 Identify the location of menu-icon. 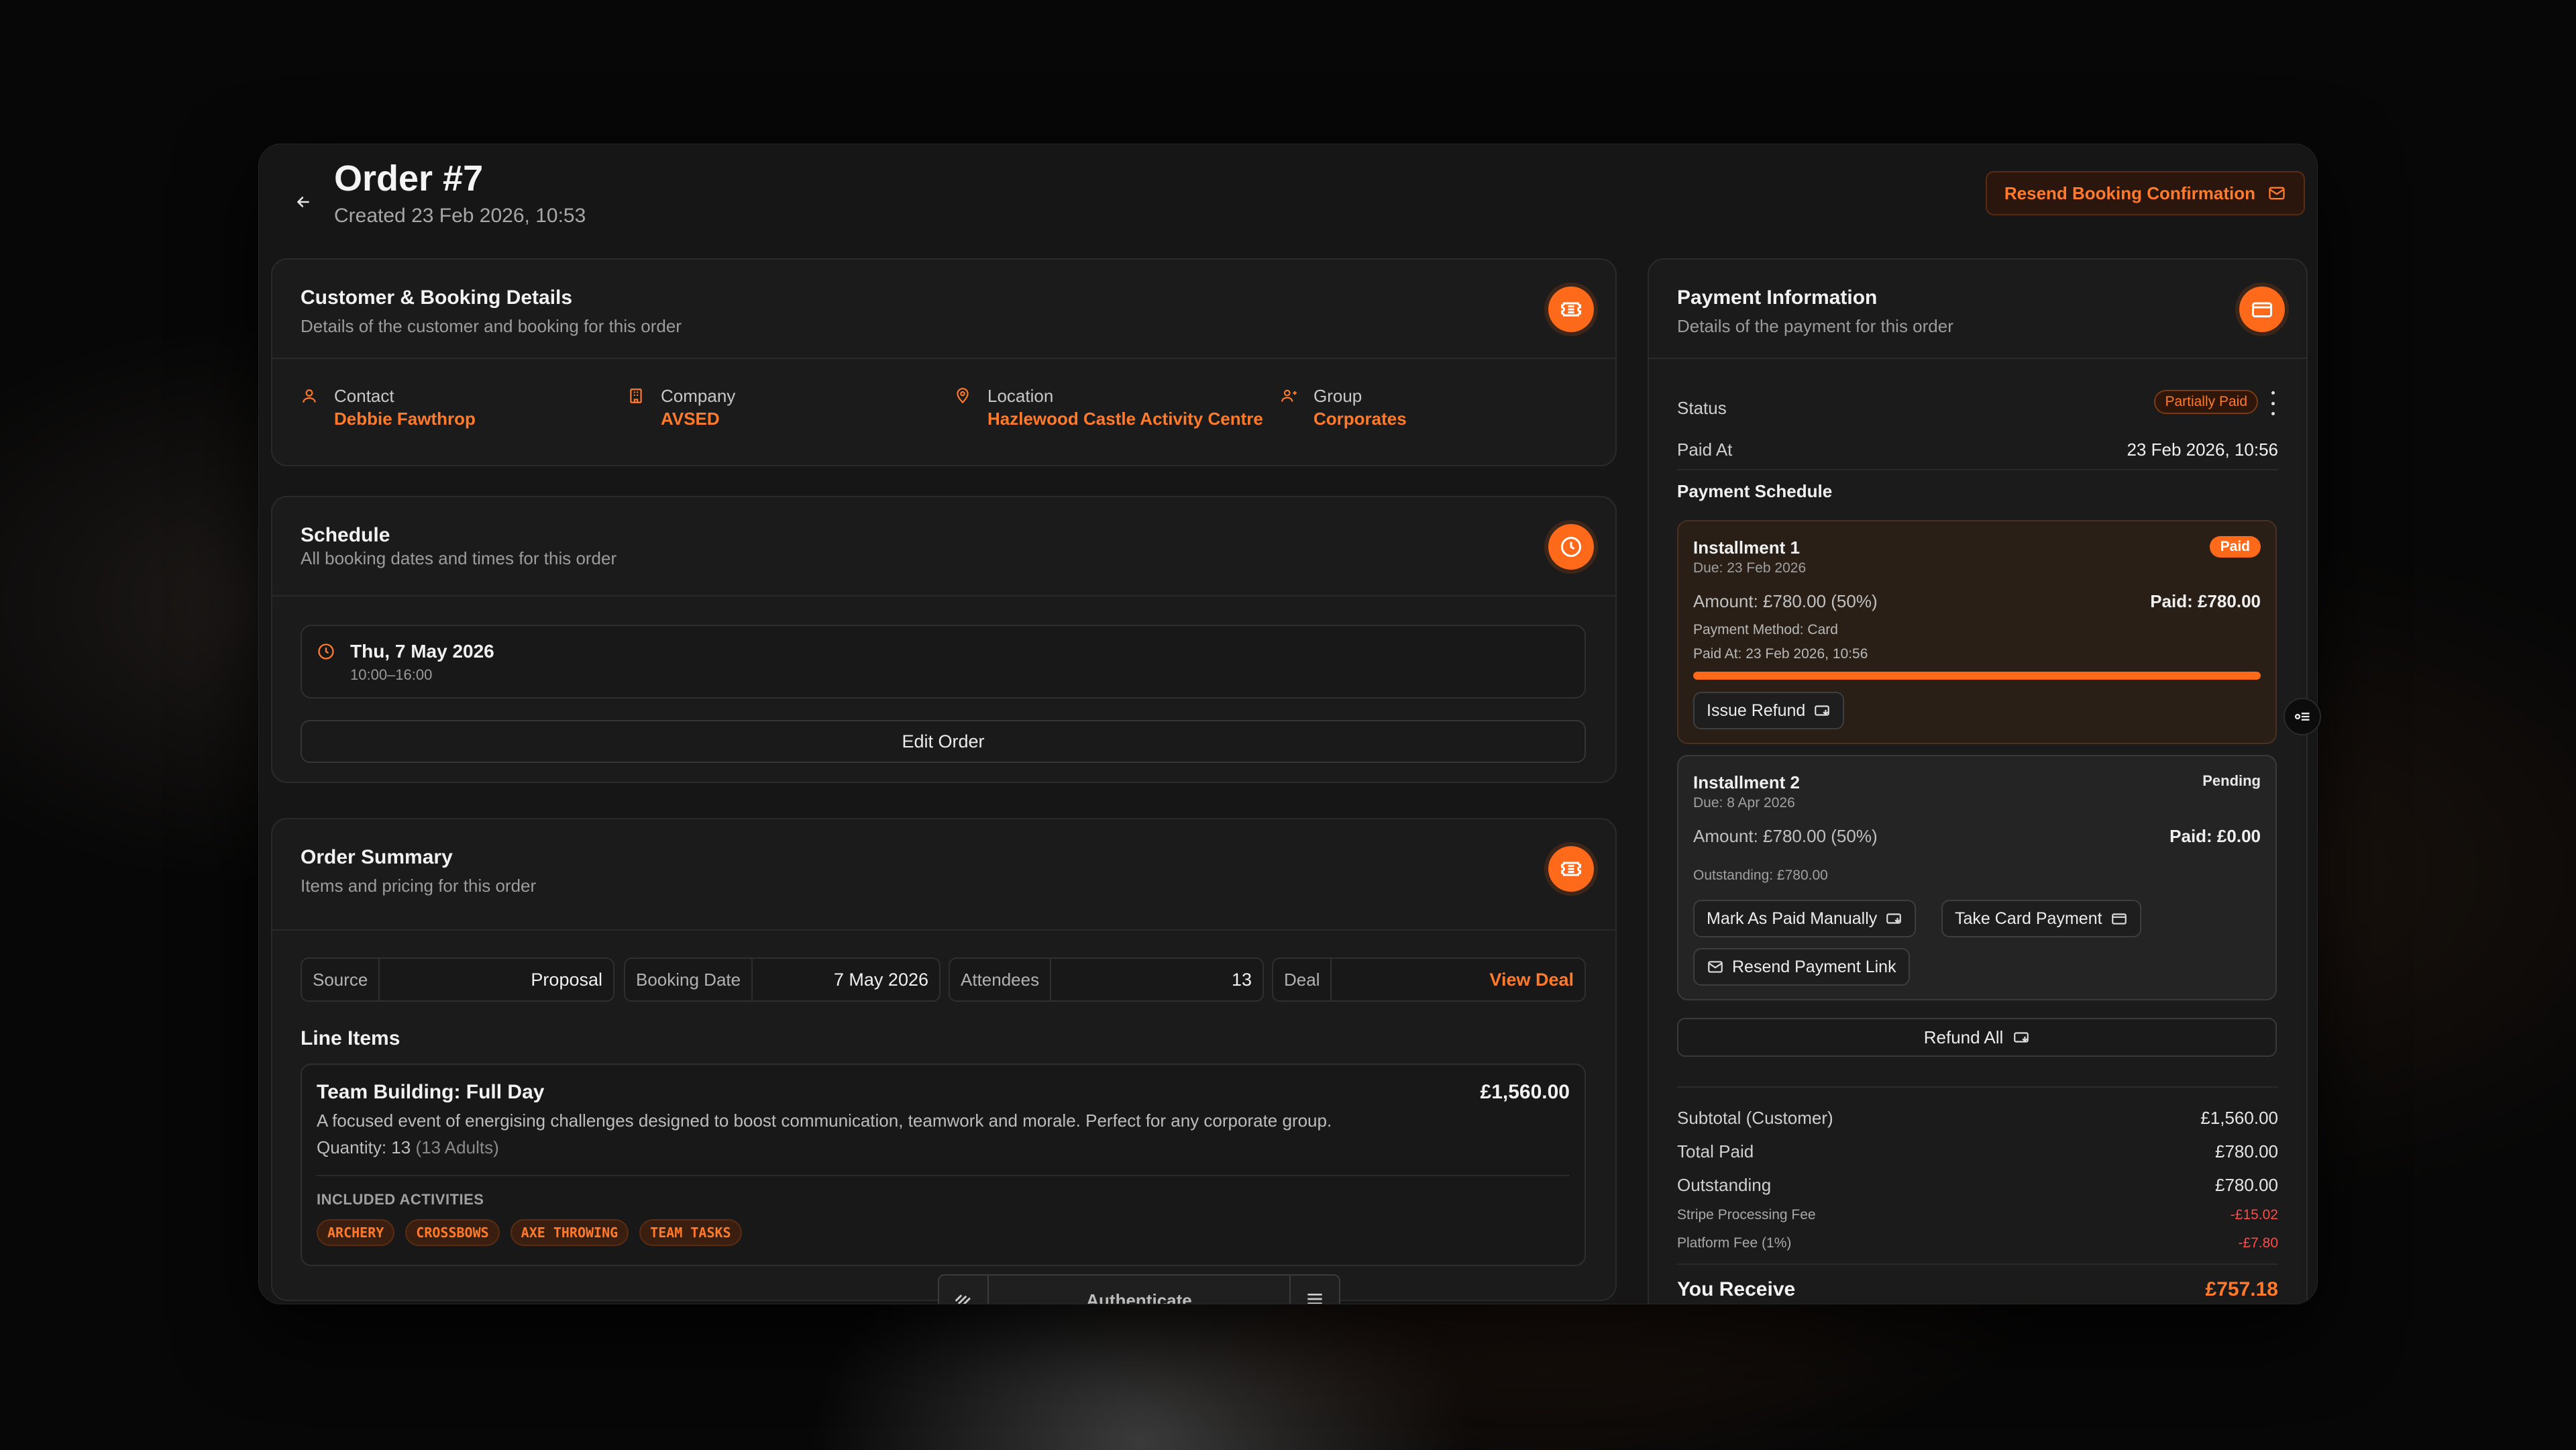
(1314, 1290).